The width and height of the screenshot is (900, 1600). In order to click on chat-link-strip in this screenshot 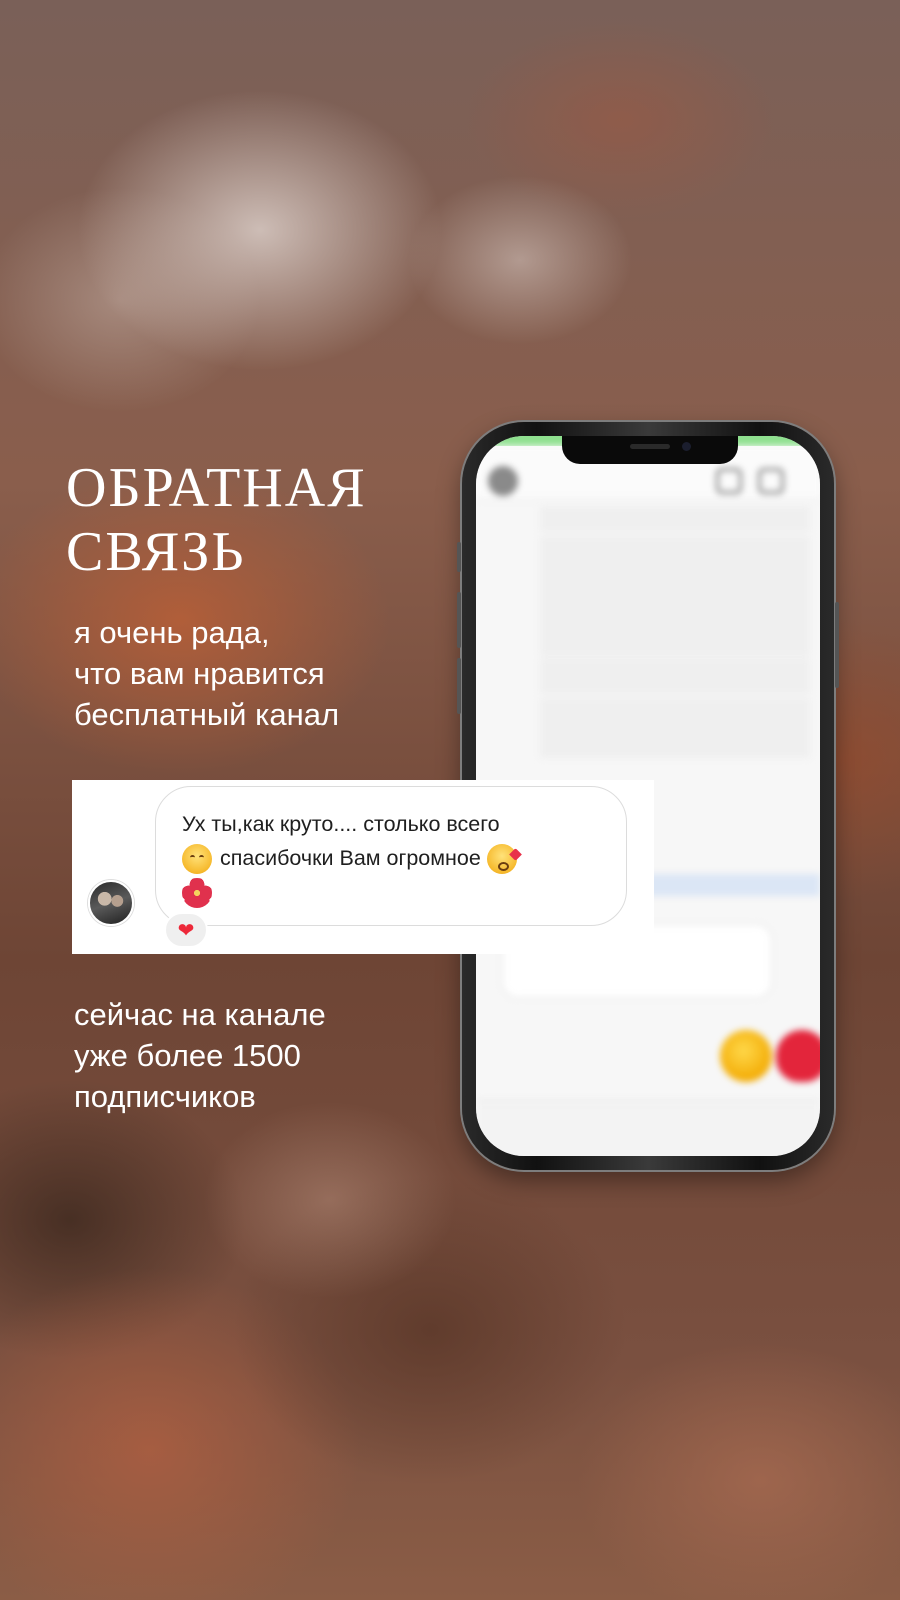, I will do `click(728, 885)`.